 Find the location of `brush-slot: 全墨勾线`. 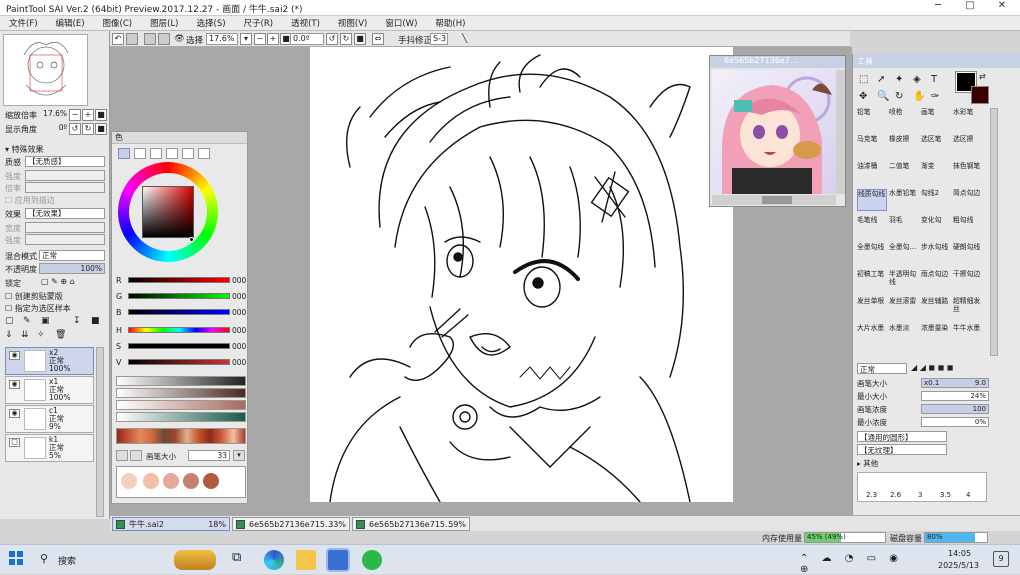

brush-slot: 全墨勾线 is located at coordinates (872, 254).